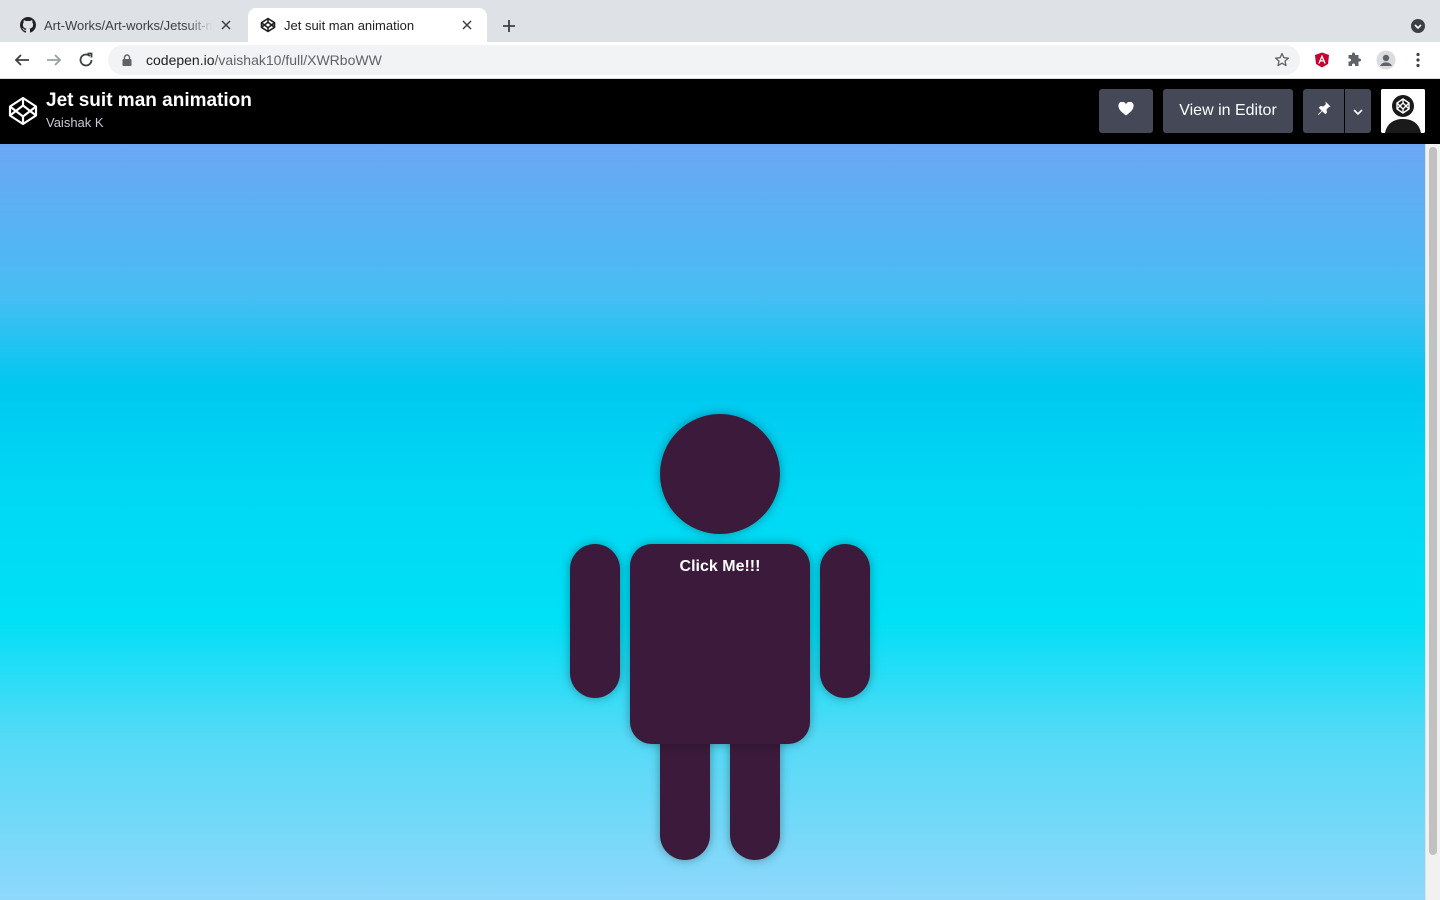  Describe the element at coordinates (86, 60) in the screenshot. I see `reload-icon` at that location.